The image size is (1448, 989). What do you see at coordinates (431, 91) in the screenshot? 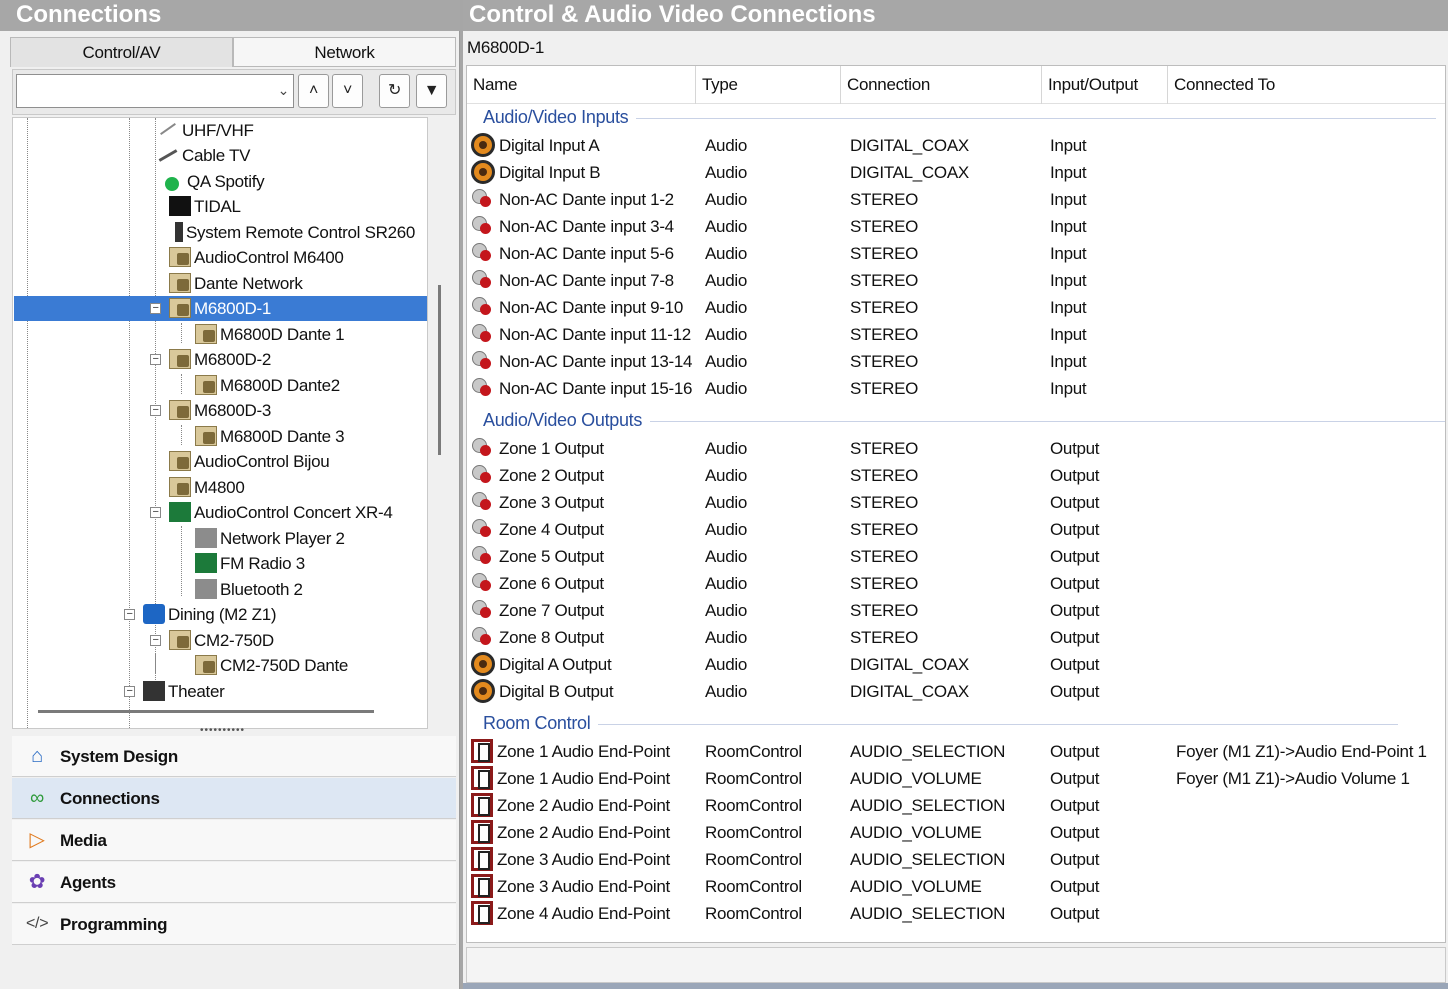
I see `filter-button: ▼` at bounding box center [431, 91].